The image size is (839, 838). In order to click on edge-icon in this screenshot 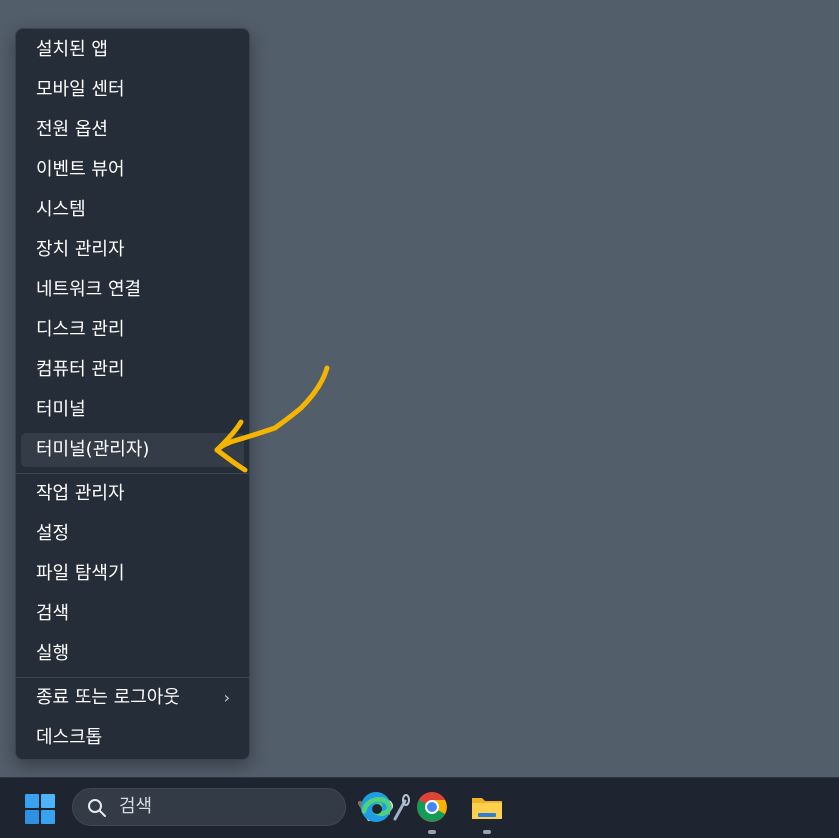, I will do `click(376, 807)`.